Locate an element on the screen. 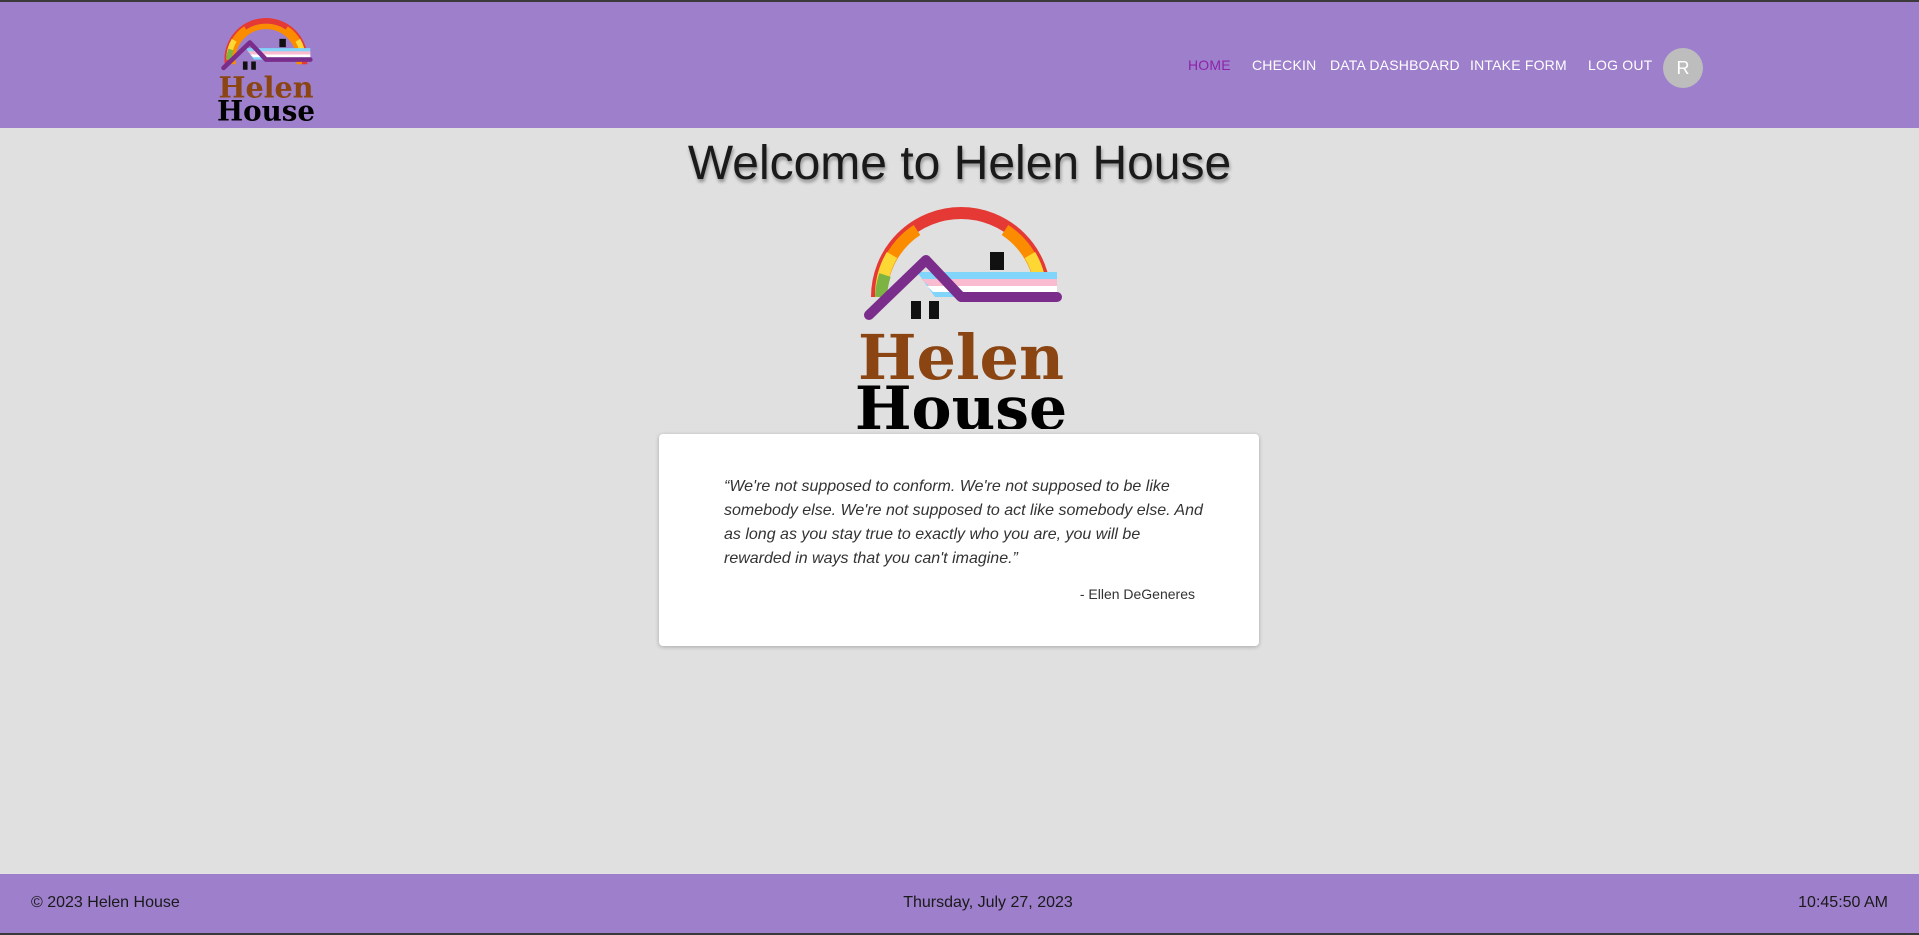 This screenshot has height=935, width=1919. footer-time: 10:45:50 AM is located at coordinates (1843, 902).